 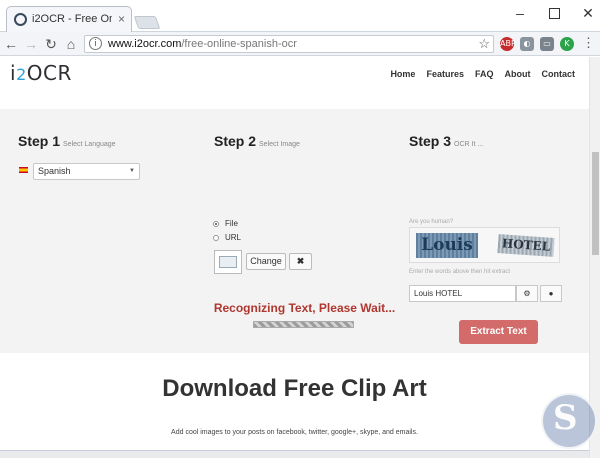 What do you see at coordinates (202, 44) in the screenshot?
I see `url-text: www.i2ocr.com/free-online-spanish-ocr` at bounding box center [202, 44].